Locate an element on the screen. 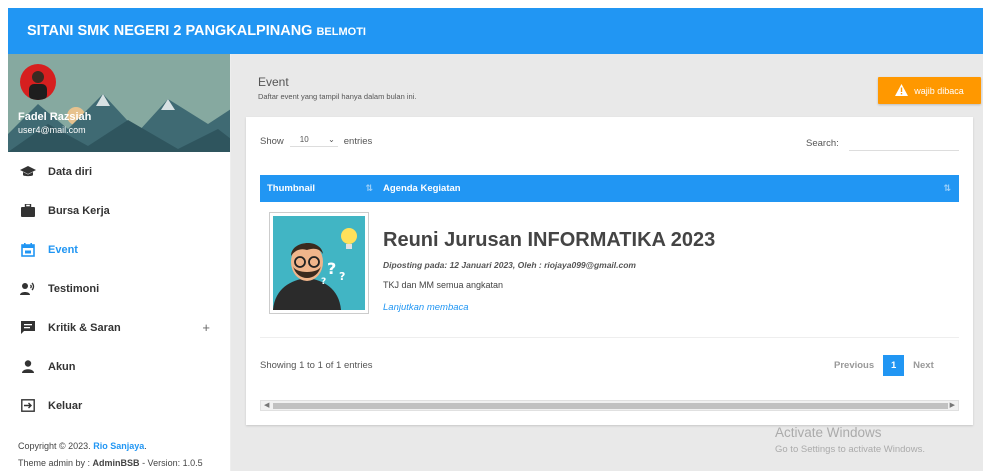 The width and height of the screenshot is (983, 471). calendar-icon is located at coordinates (28, 249).